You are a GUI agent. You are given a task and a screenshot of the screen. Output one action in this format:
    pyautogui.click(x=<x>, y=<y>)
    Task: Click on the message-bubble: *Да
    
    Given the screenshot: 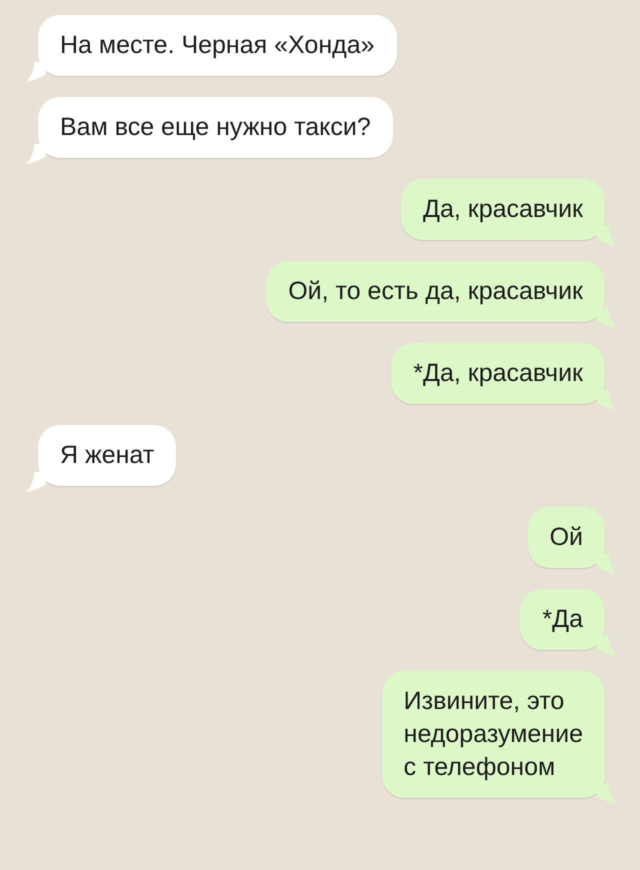 What is the action you would take?
    pyautogui.click(x=562, y=619)
    